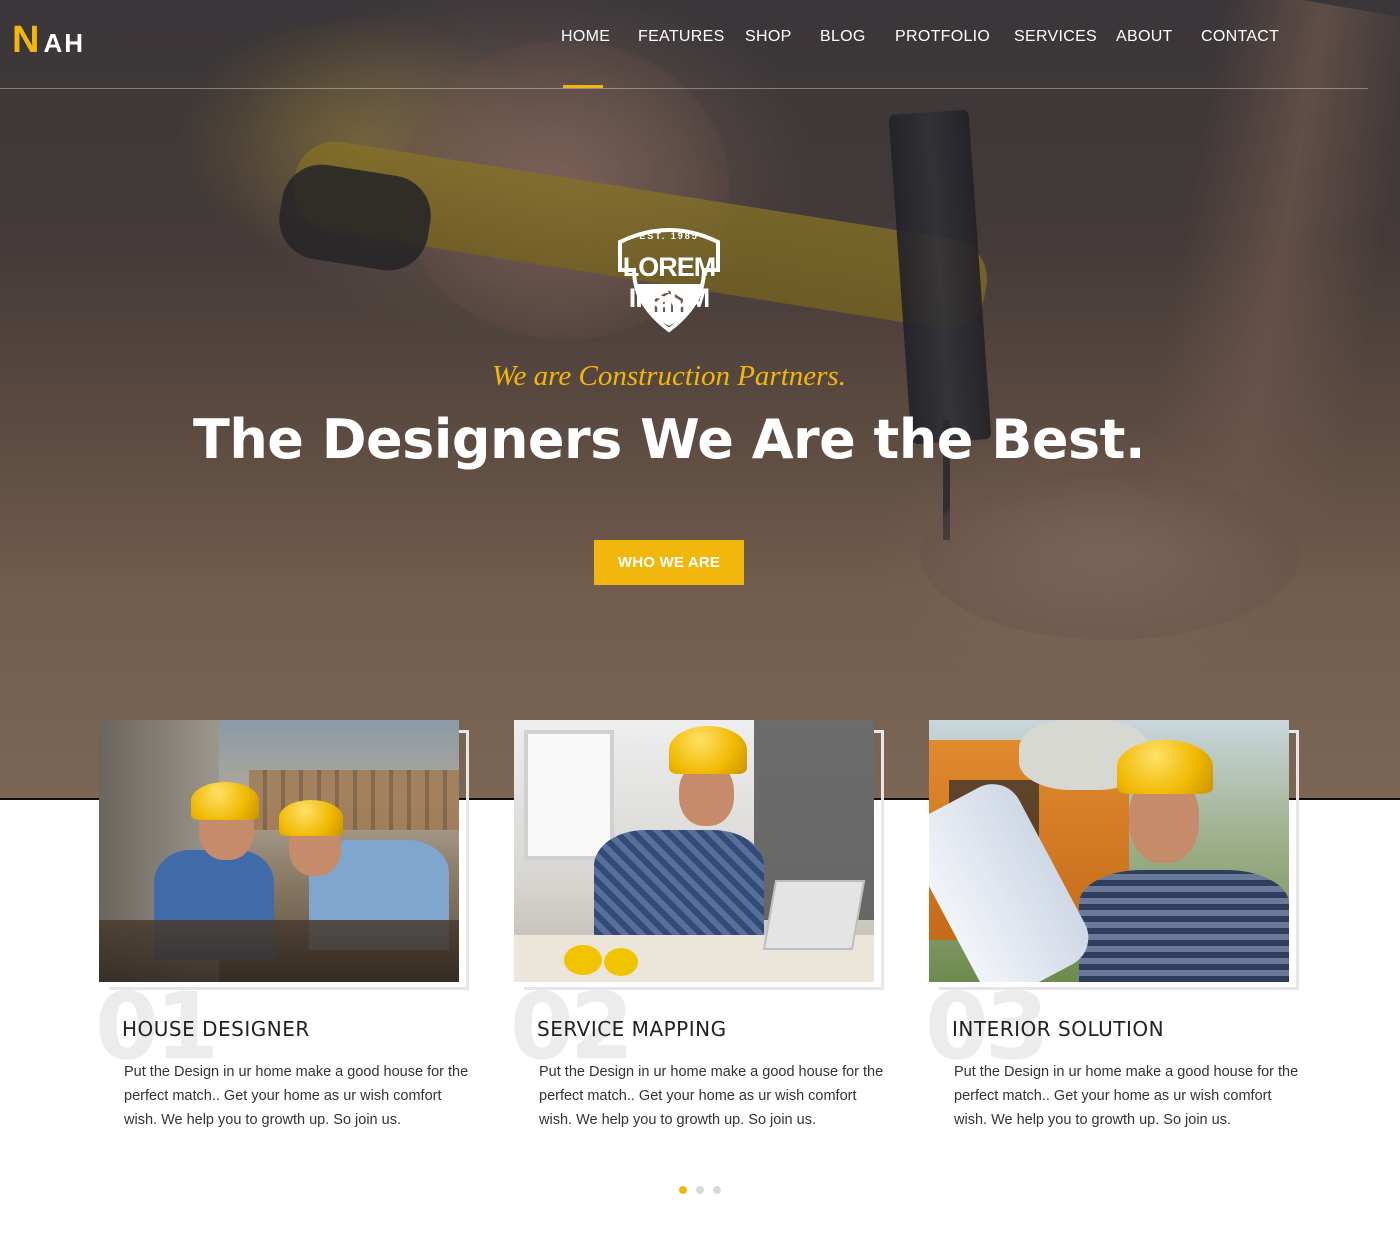 This screenshot has width=1400, height=1233. I want to click on card-title: SERVICE MAPPING, so click(632, 1029).